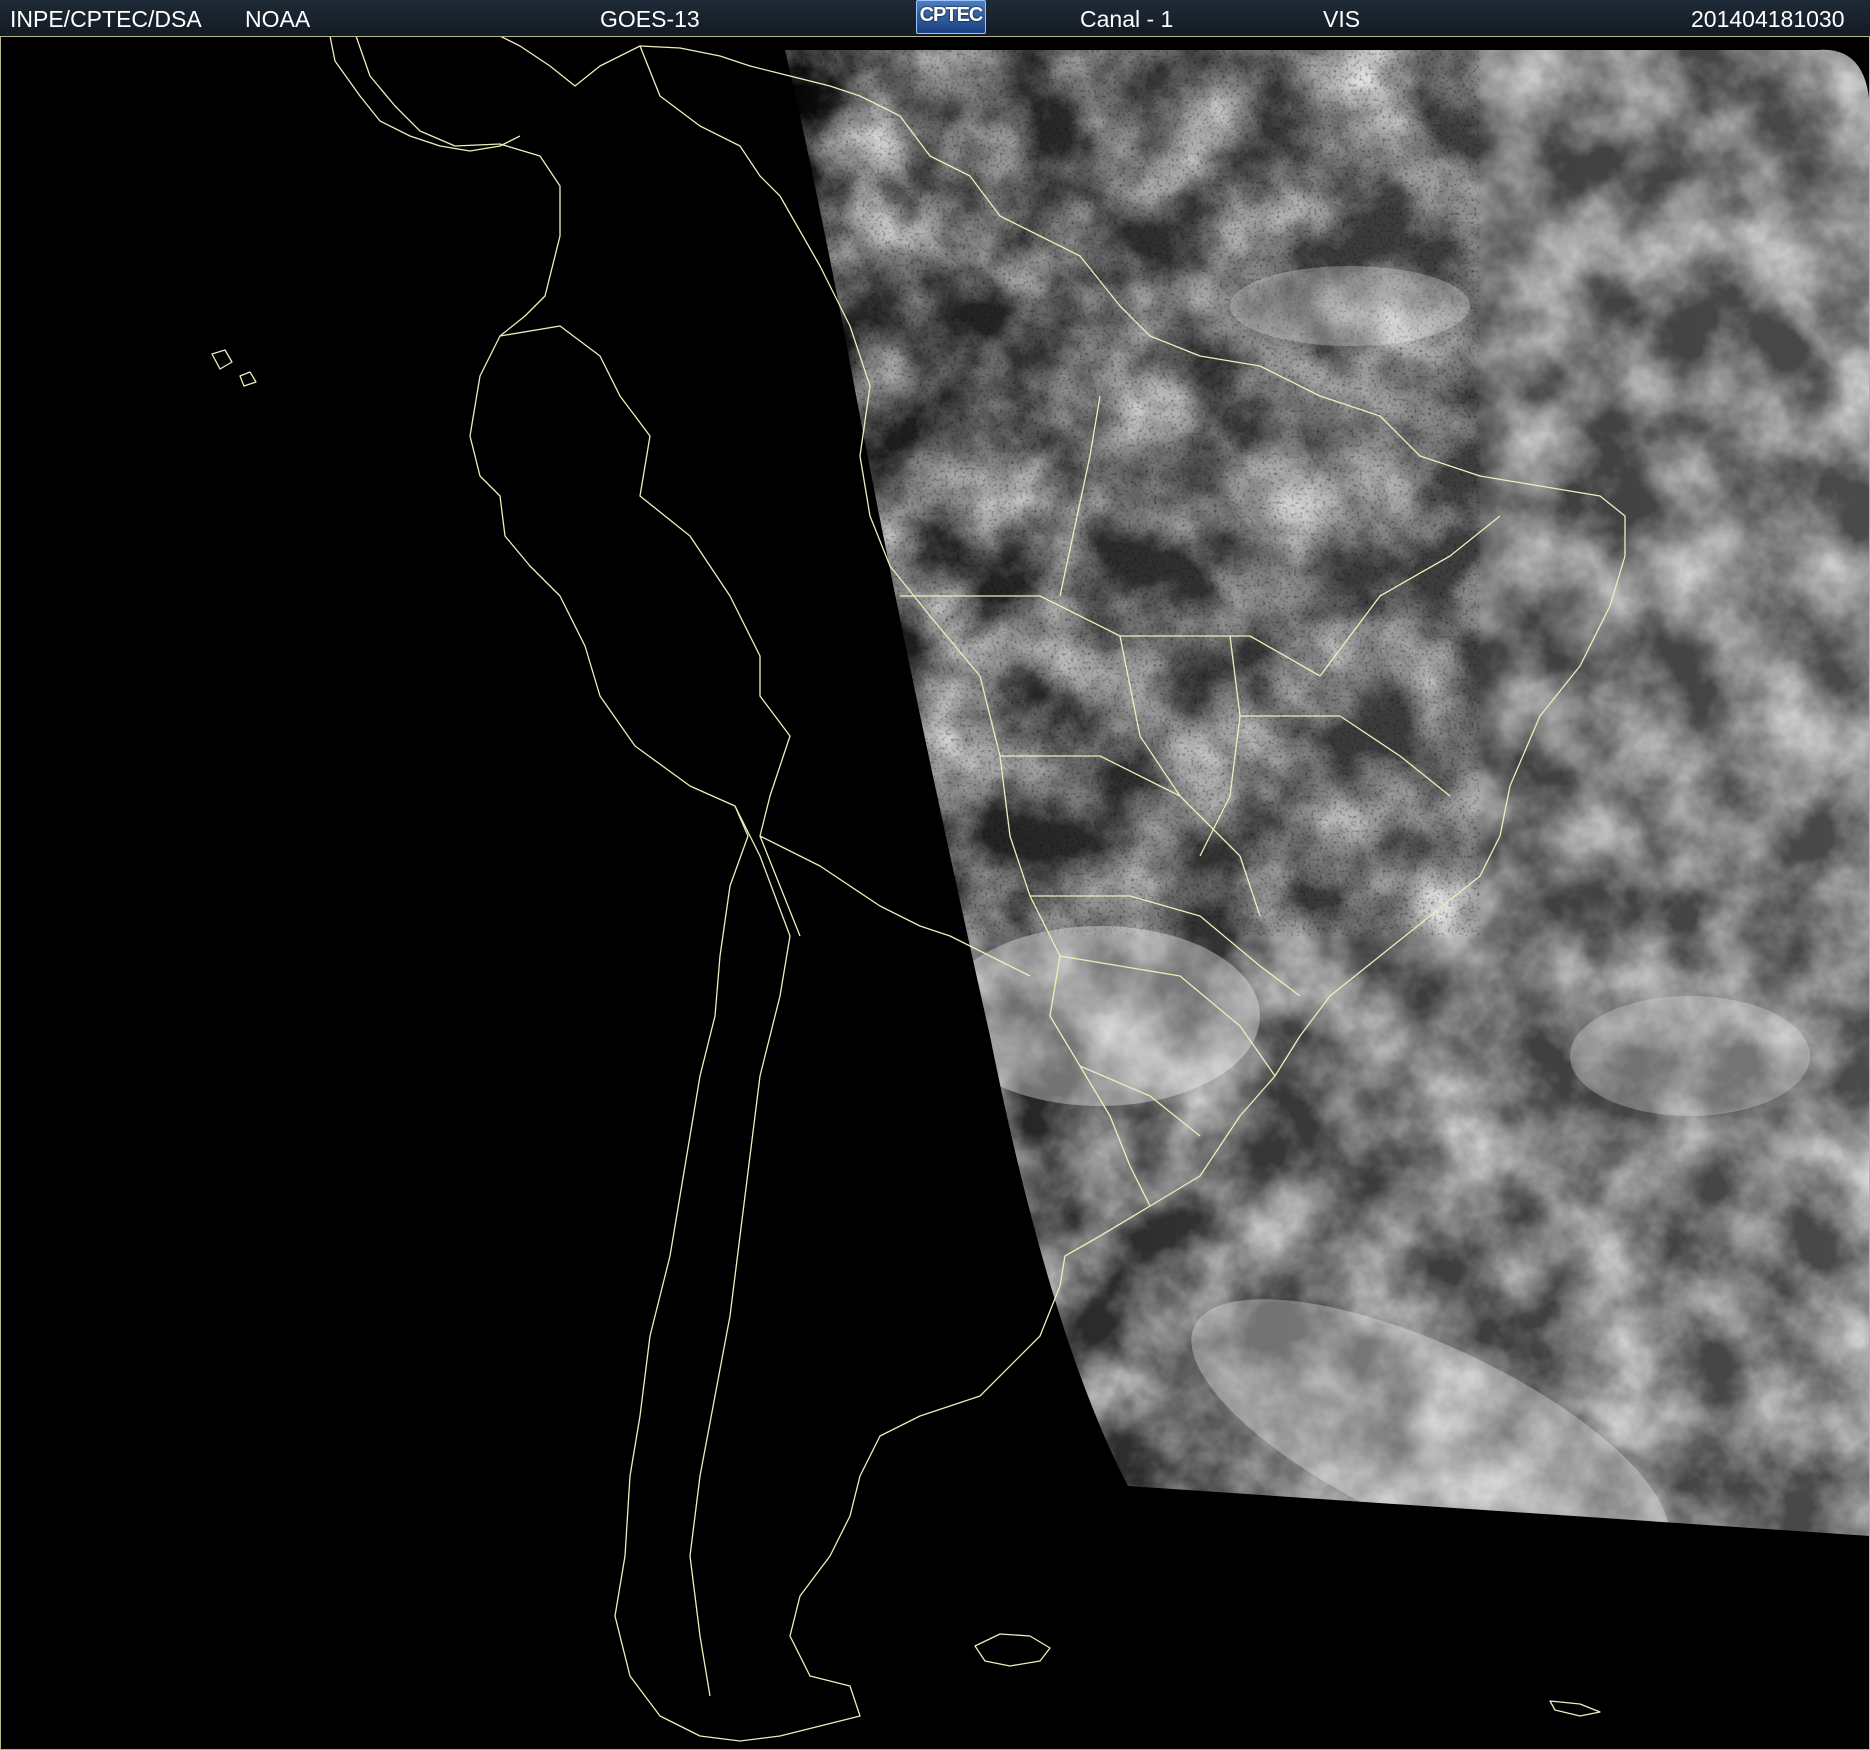 The image size is (1870, 1750). I want to click on cptec-logo-icon: CPTEC, so click(951, 17).